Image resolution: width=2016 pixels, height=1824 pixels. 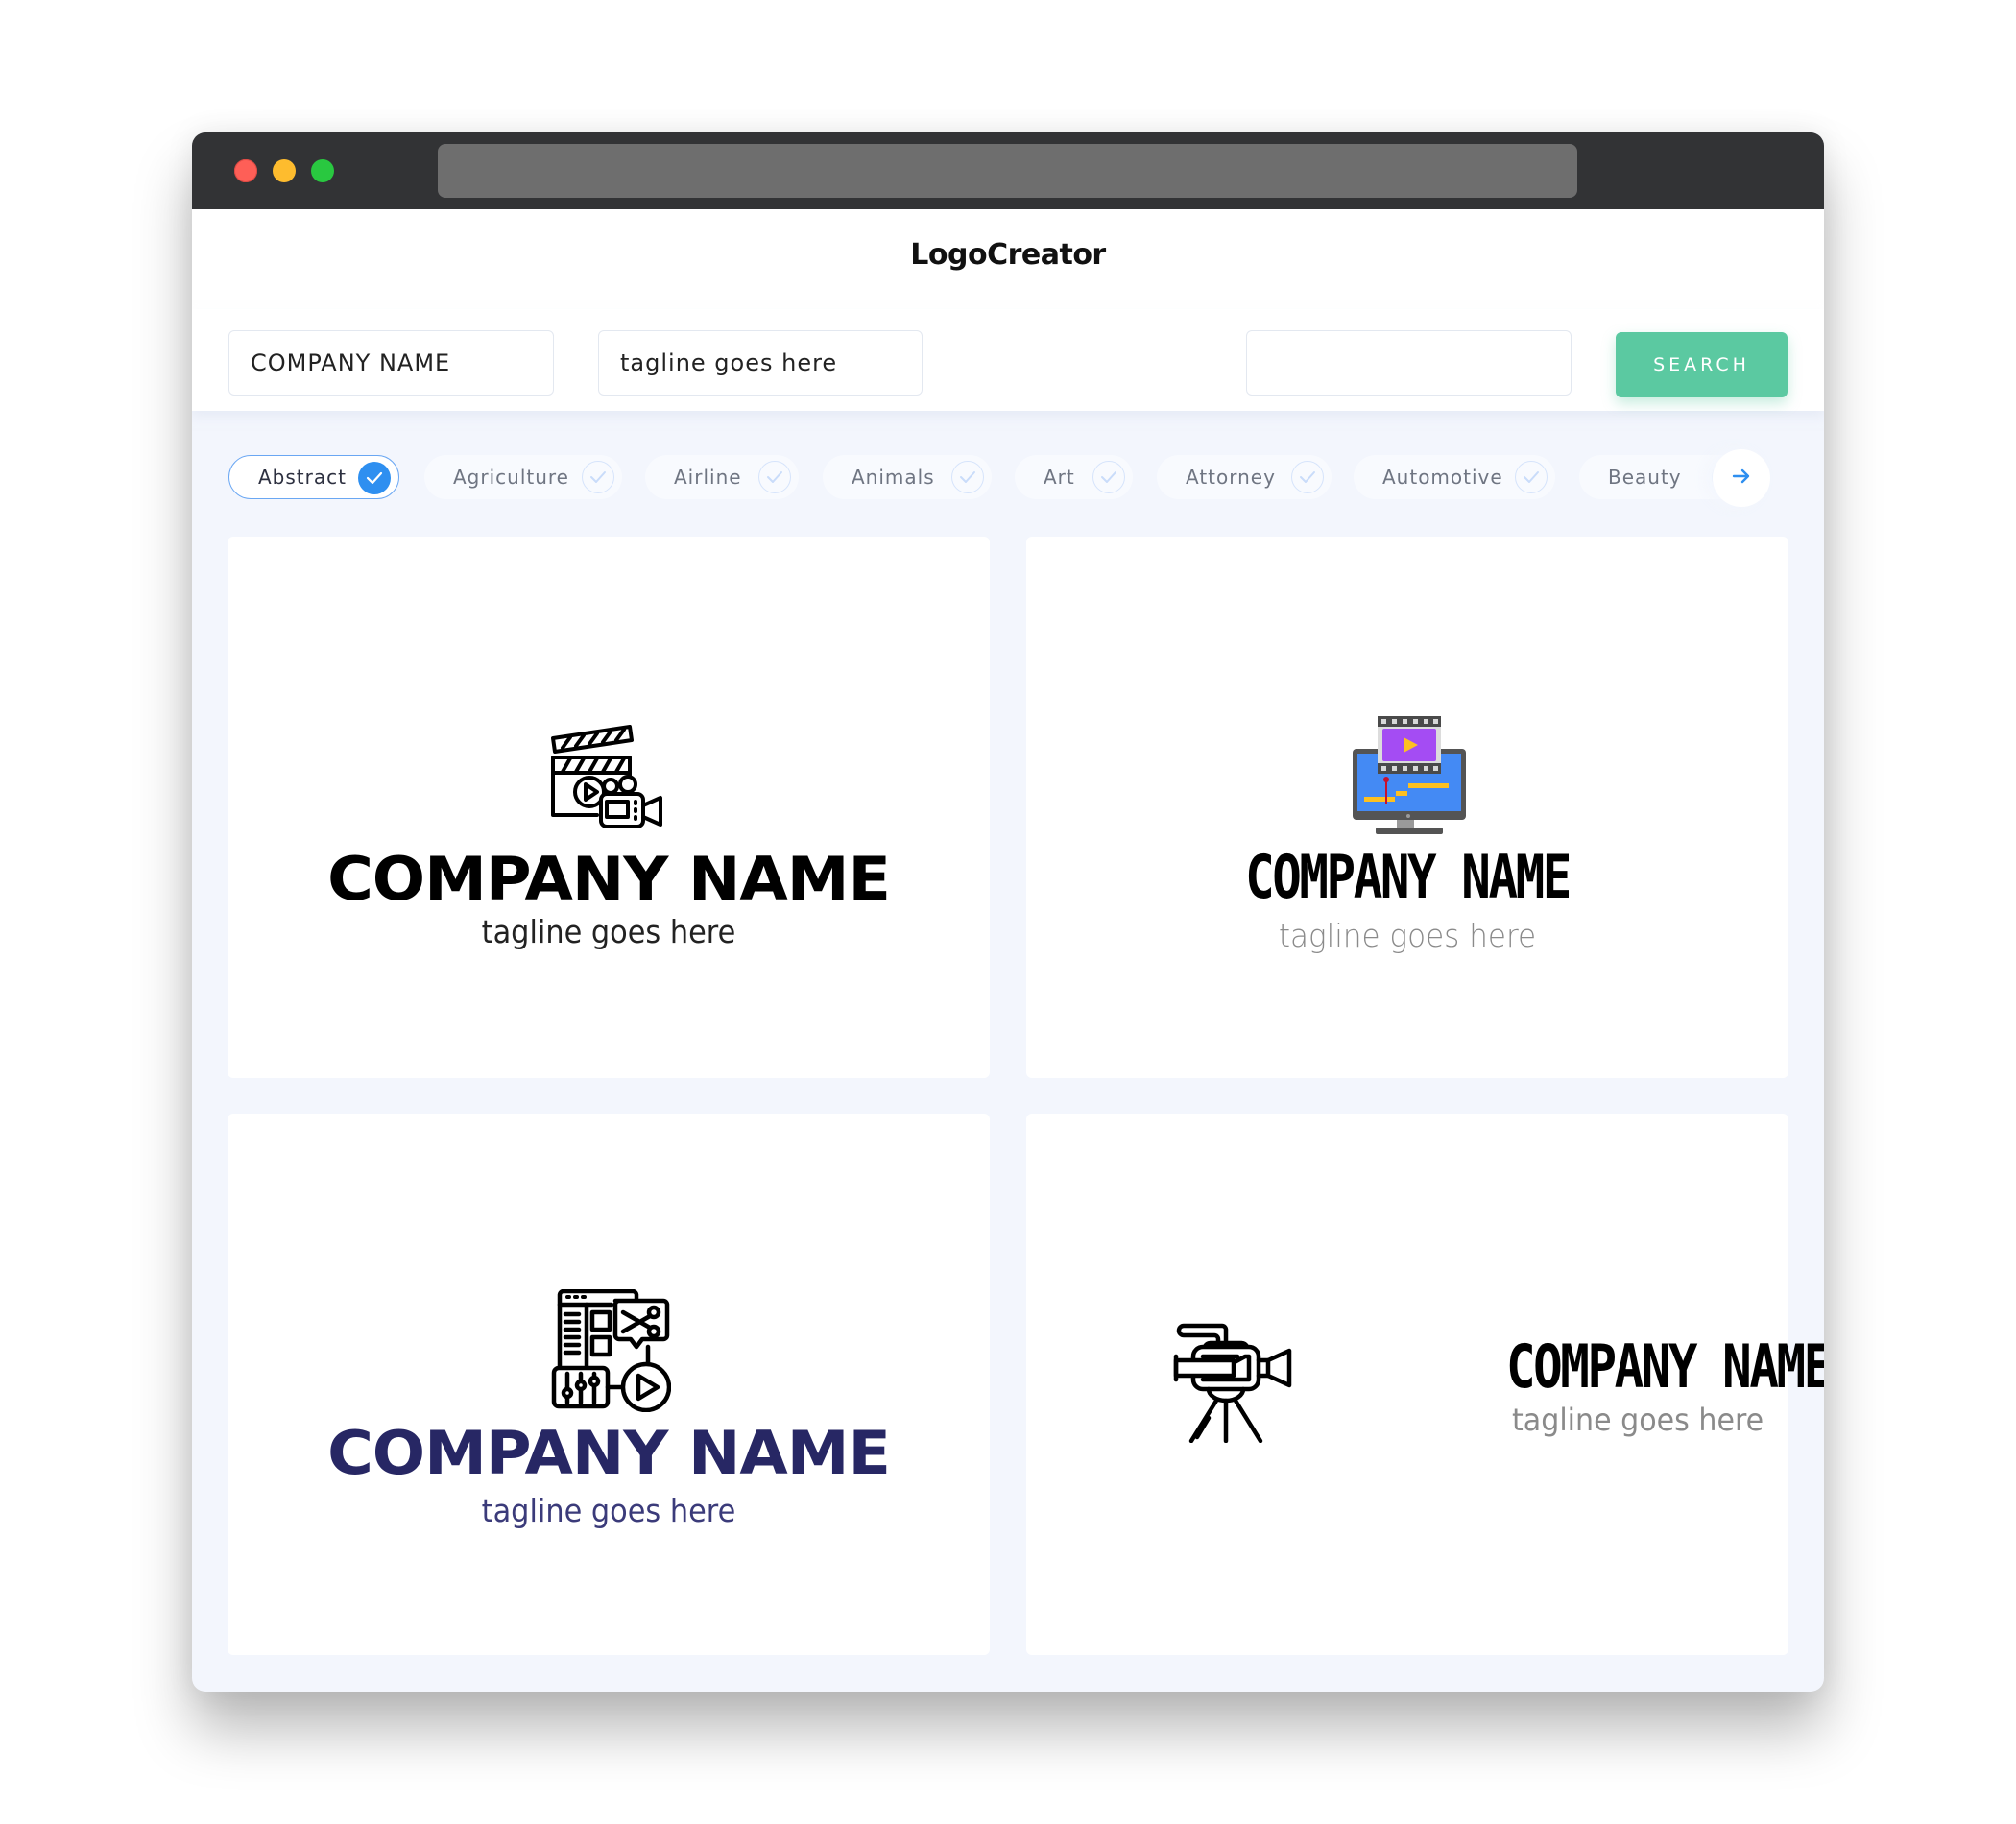 What do you see at coordinates (1408, 779) in the screenshot?
I see `monitor-video-editing-icon` at bounding box center [1408, 779].